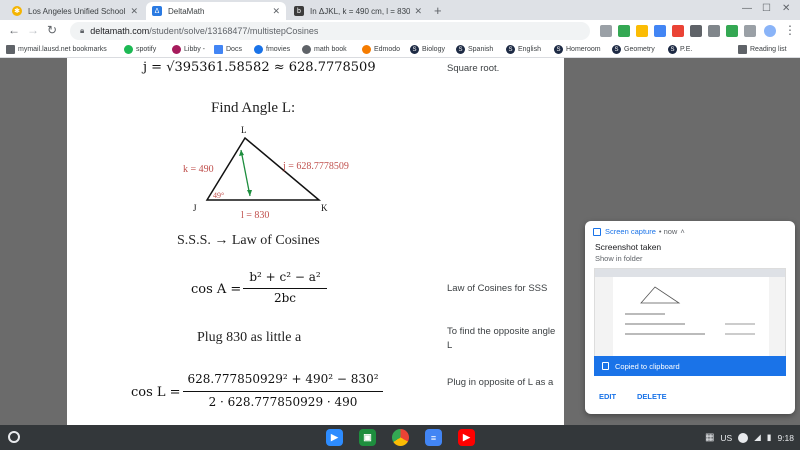  What do you see at coordinates (742, 49) in the screenshot?
I see `reading-list-icon` at bounding box center [742, 49].